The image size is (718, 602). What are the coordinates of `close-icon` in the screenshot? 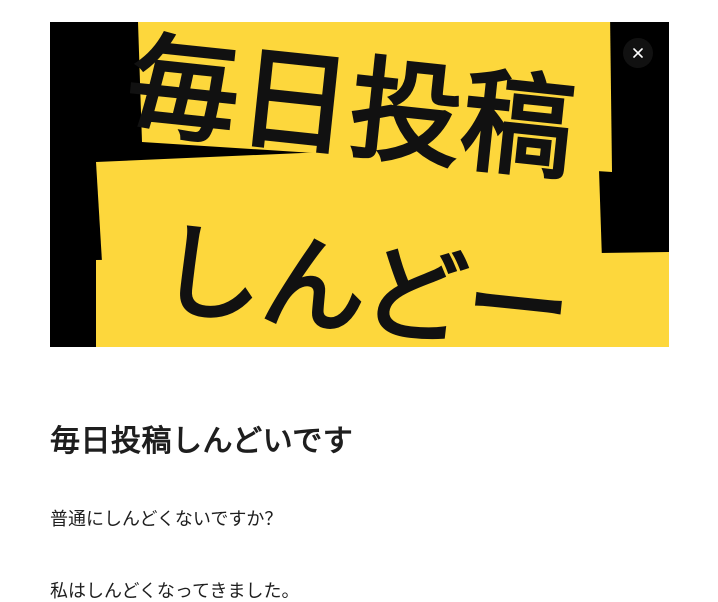 It's located at (638, 53).